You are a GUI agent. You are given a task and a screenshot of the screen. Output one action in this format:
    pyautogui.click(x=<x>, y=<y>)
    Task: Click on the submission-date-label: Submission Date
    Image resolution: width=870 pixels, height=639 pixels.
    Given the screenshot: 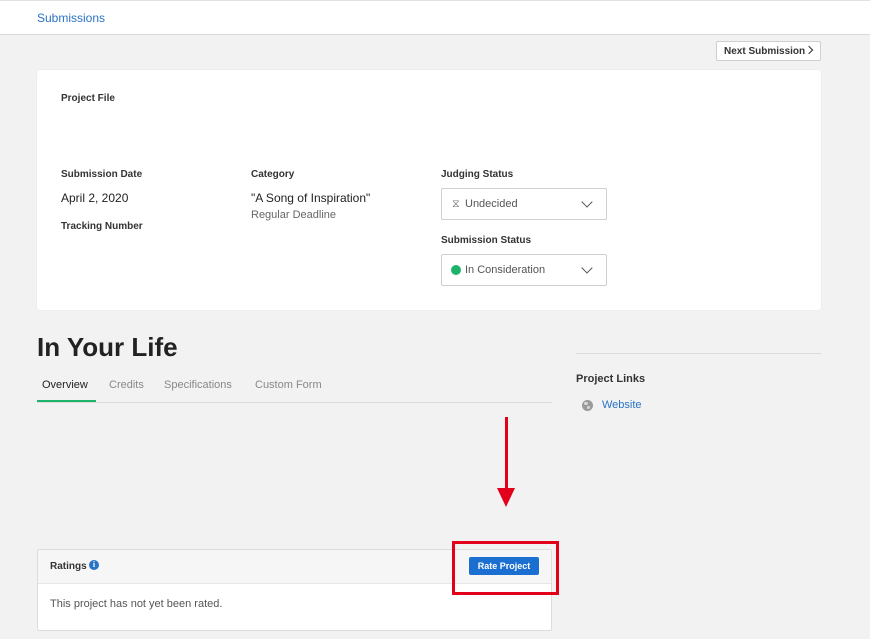 What is the action you would take?
    pyautogui.click(x=102, y=174)
    